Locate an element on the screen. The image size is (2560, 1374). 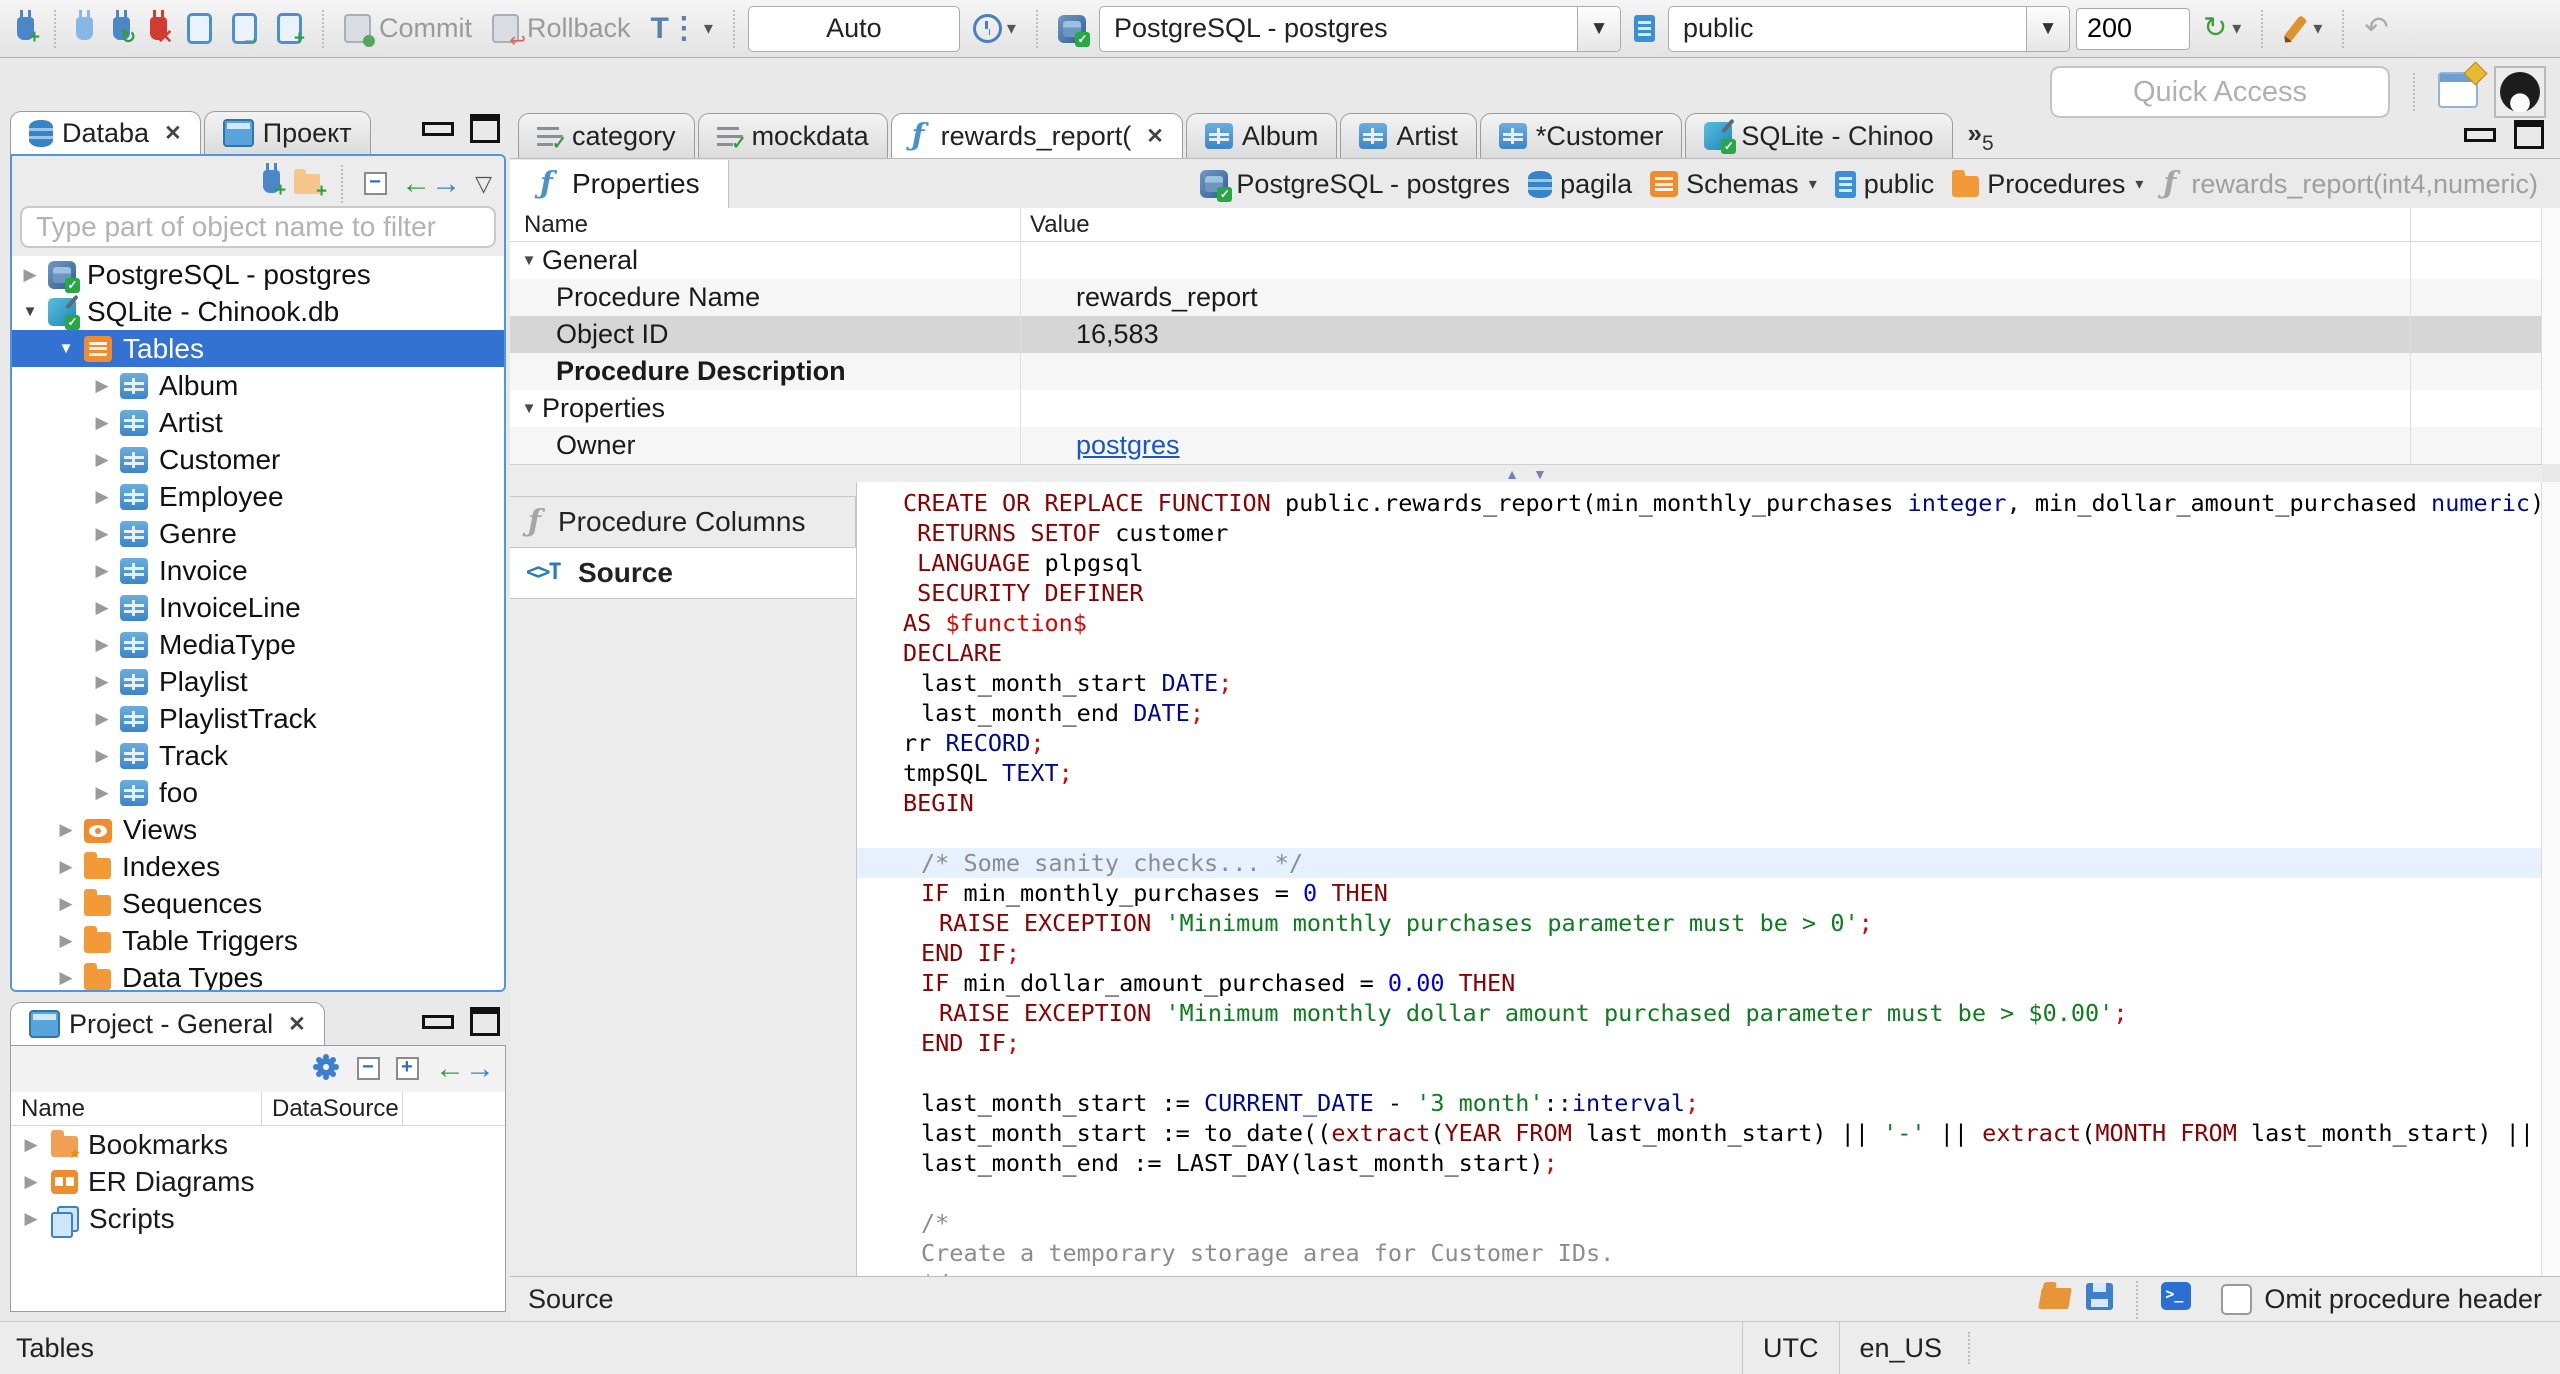
project-tab-project-general: Project - General ✕ is located at coordinates (167, 1023).